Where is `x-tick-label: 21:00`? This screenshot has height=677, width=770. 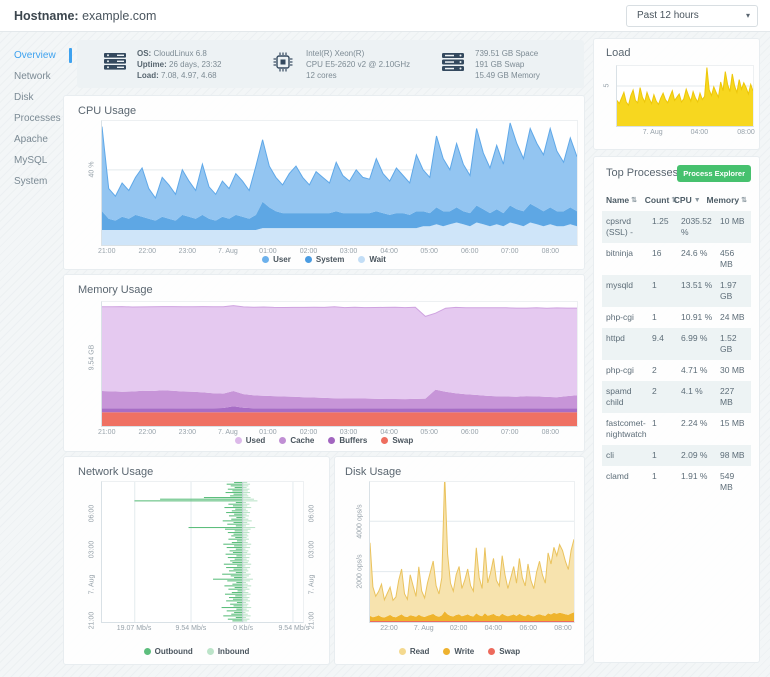
x-tick-label: 21:00 is located at coordinates (106, 432).